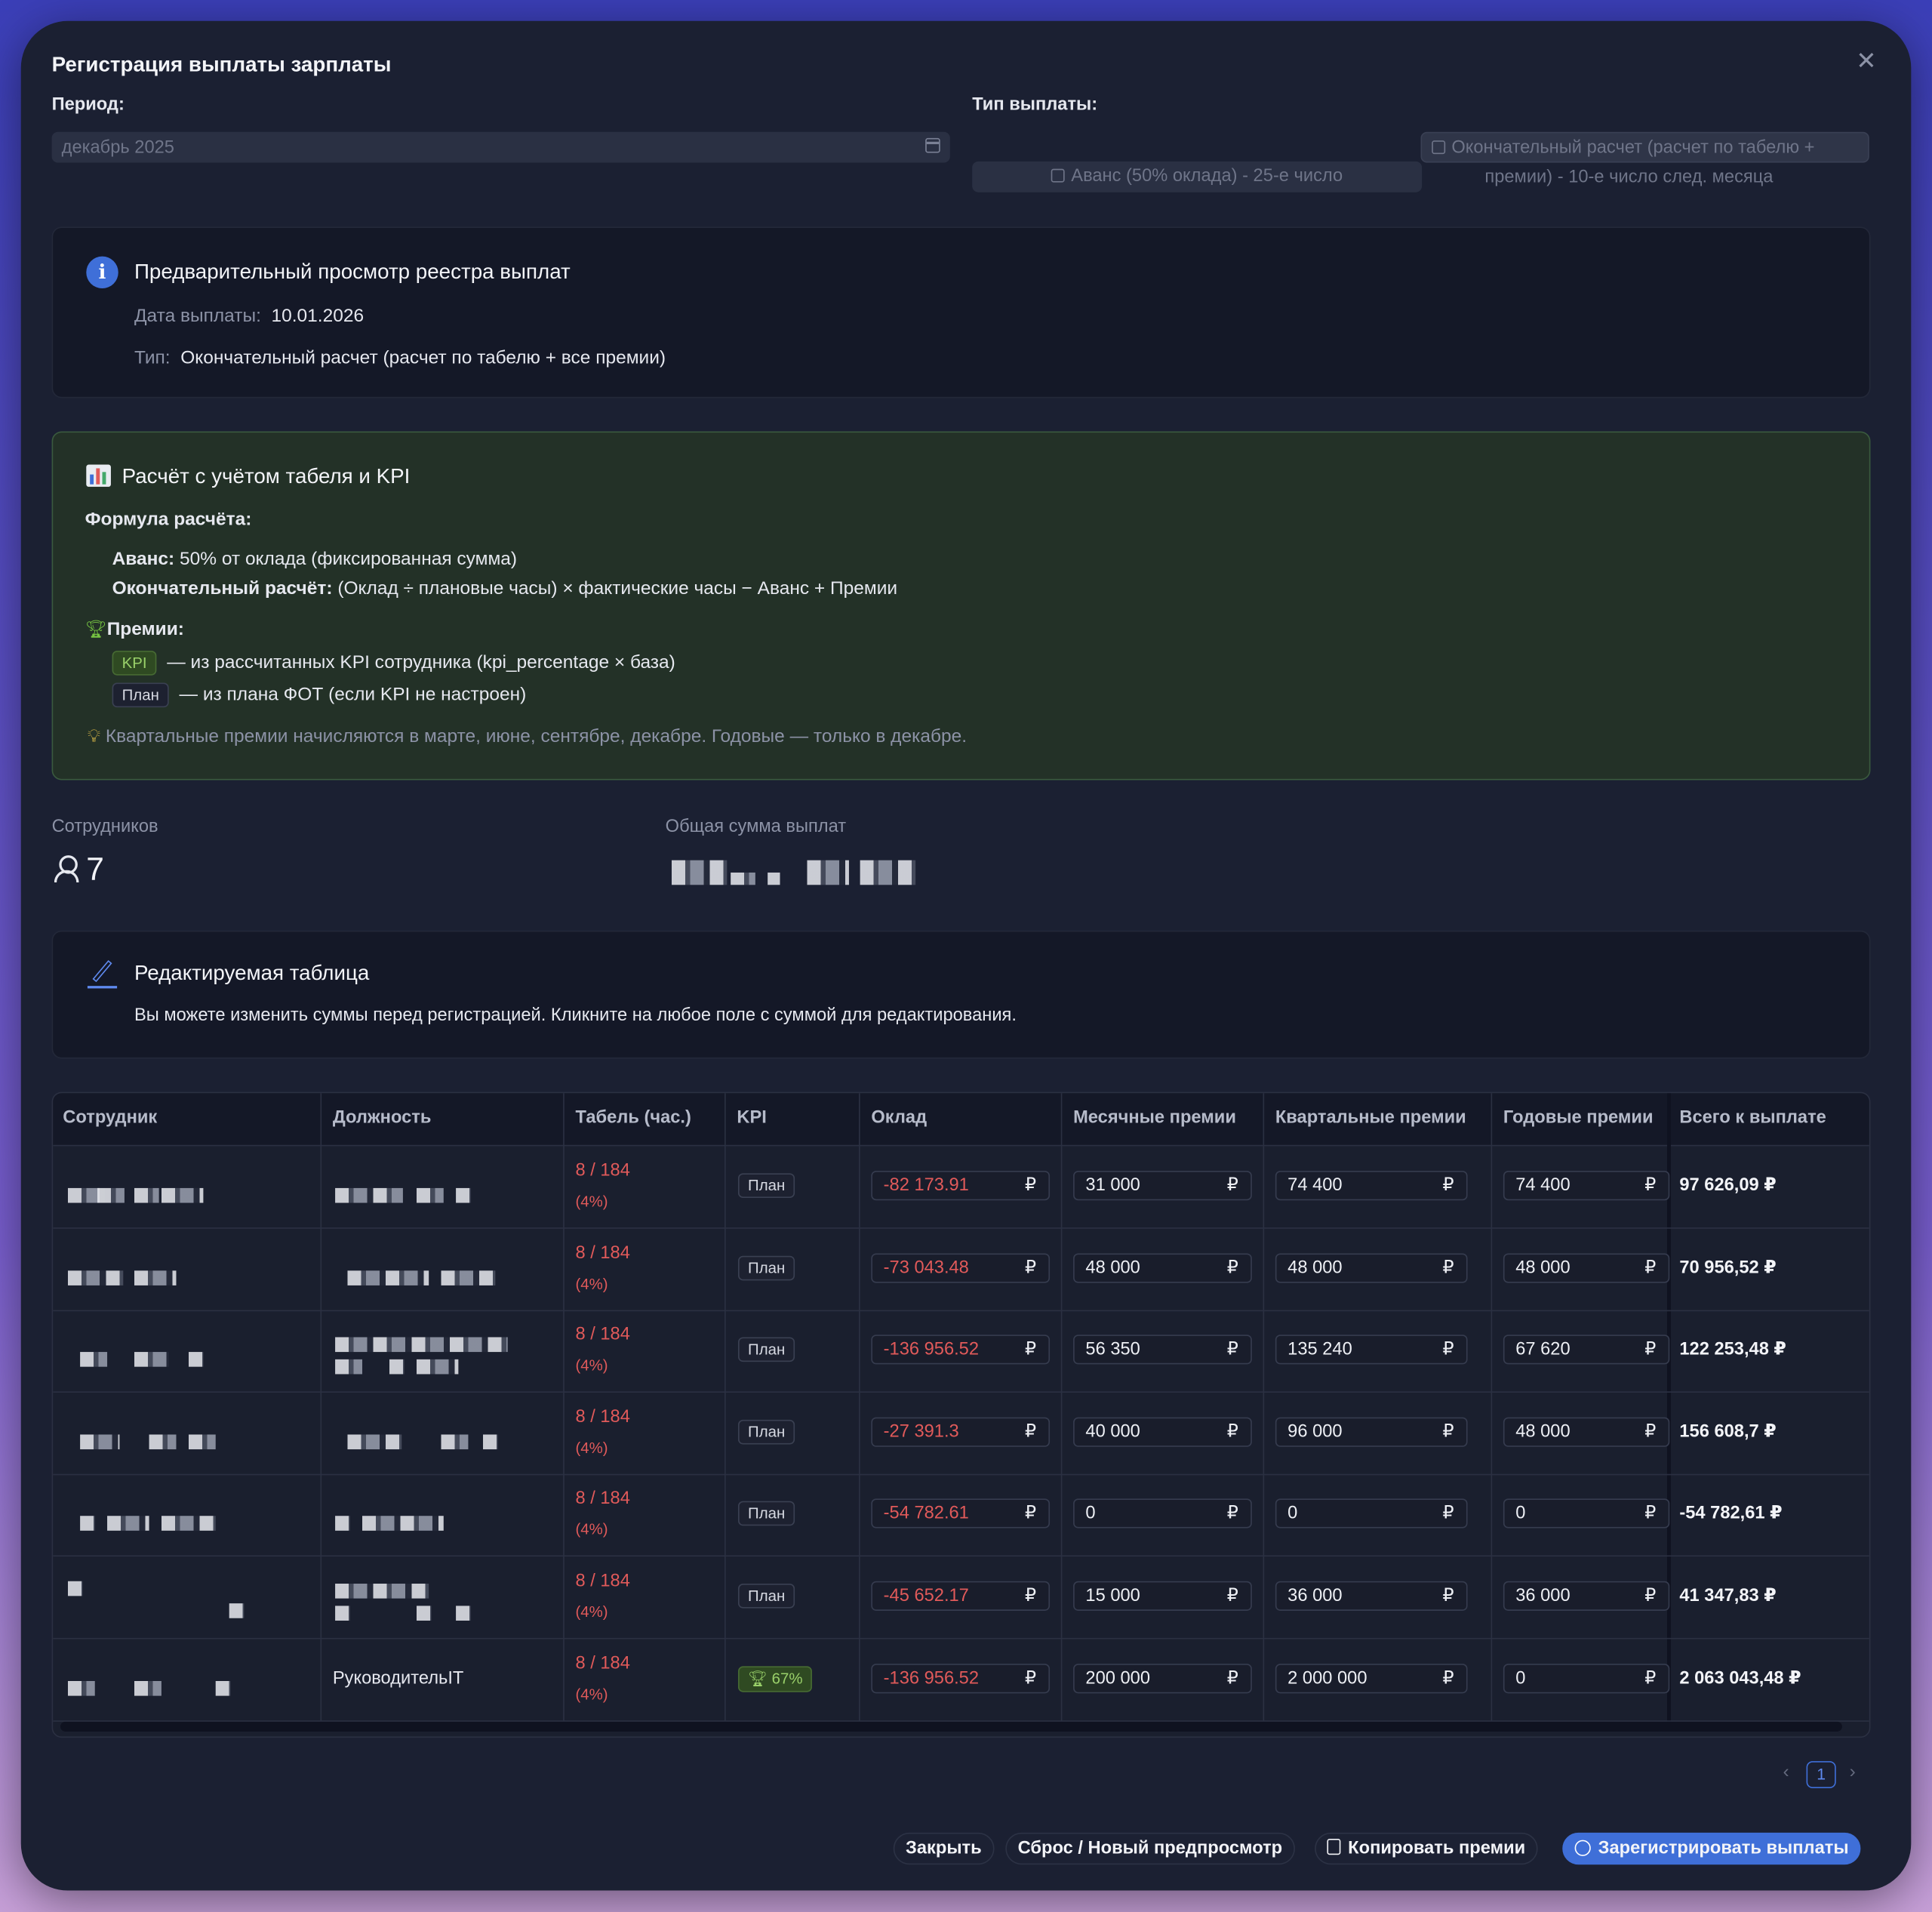 Image resolution: width=1932 pixels, height=1912 pixels. What do you see at coordinates (1786, 1772) in the screenshot?
I see `prev-page-icon: ‹` at bounding box center [1786, 1772].